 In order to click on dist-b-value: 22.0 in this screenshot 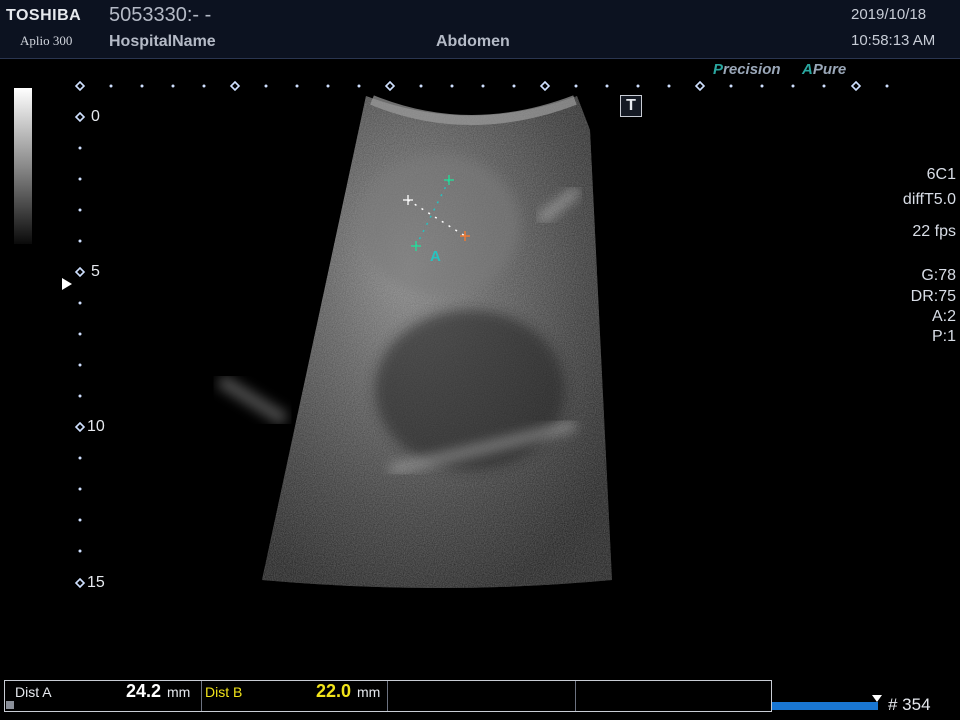, I will do `click(334, 691)`.